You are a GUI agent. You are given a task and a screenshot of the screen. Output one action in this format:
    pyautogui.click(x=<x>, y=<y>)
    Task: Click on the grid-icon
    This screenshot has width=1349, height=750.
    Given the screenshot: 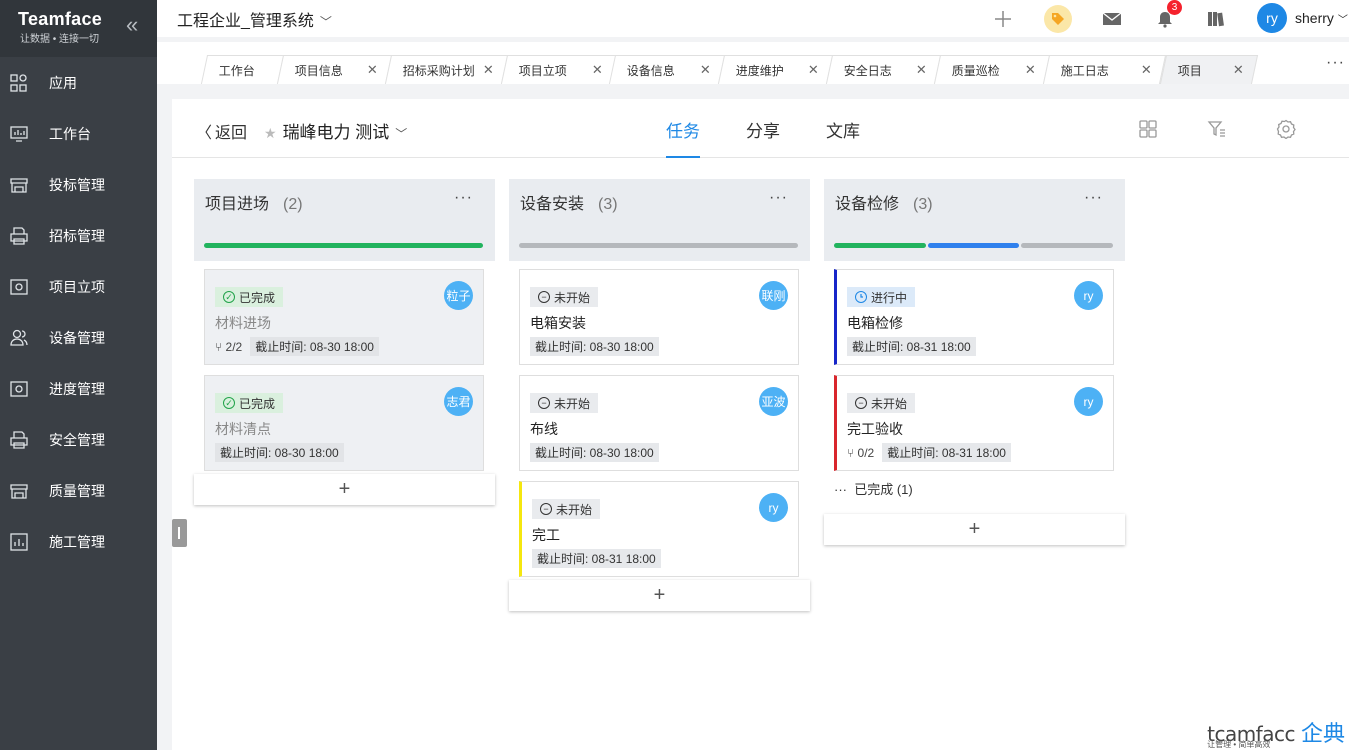 What is the action you would take?
    pyautogui.click(x=19, y=82)
    